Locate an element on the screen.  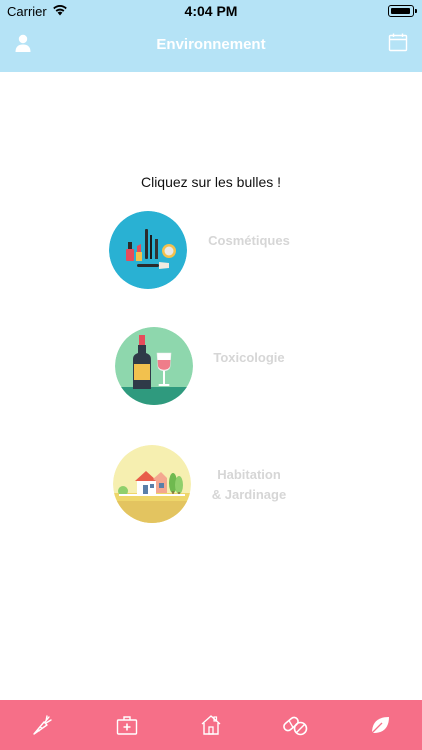
status-bar: Carrier 4:04 PM is located at coordinates (211, 11).